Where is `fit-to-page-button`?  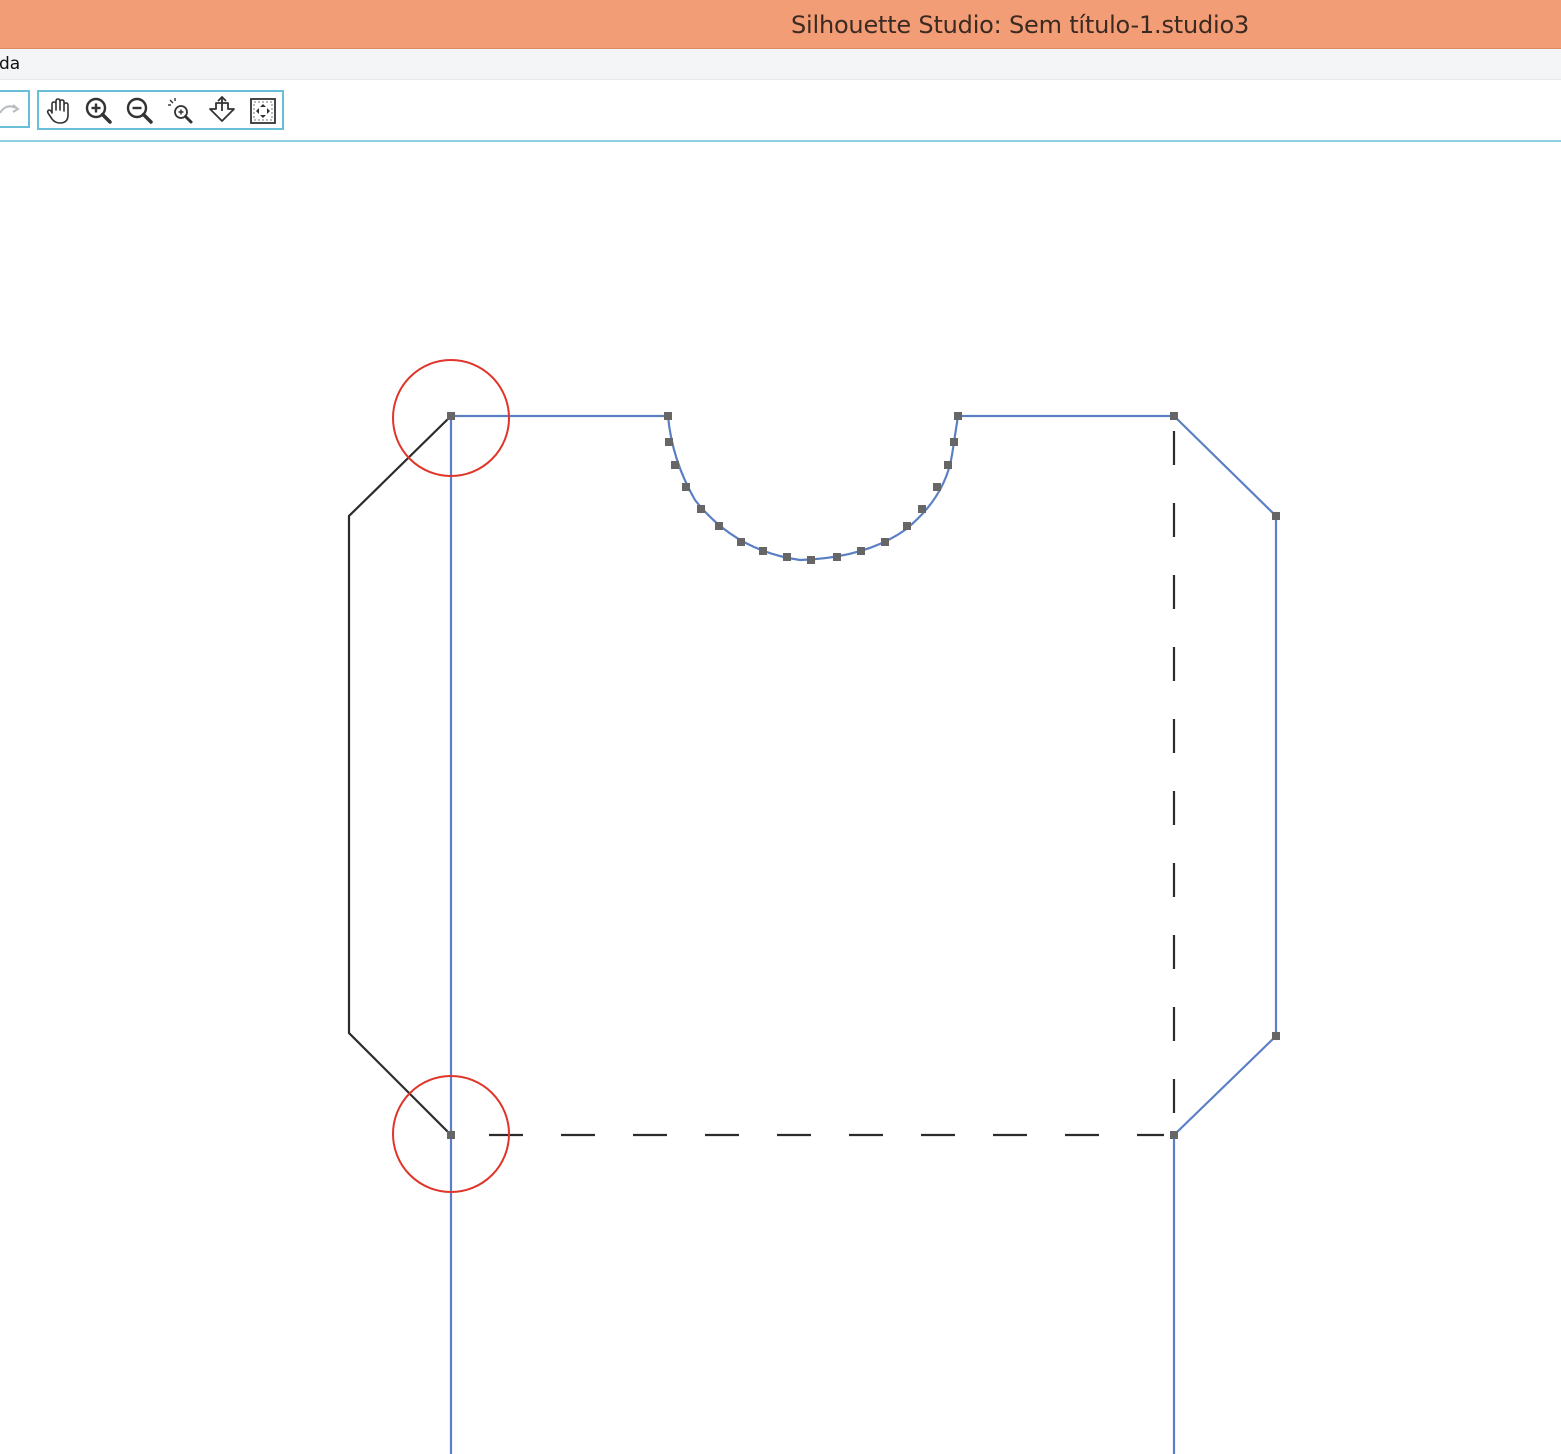
fit-to-page-button is located at coordinates (263, 111).